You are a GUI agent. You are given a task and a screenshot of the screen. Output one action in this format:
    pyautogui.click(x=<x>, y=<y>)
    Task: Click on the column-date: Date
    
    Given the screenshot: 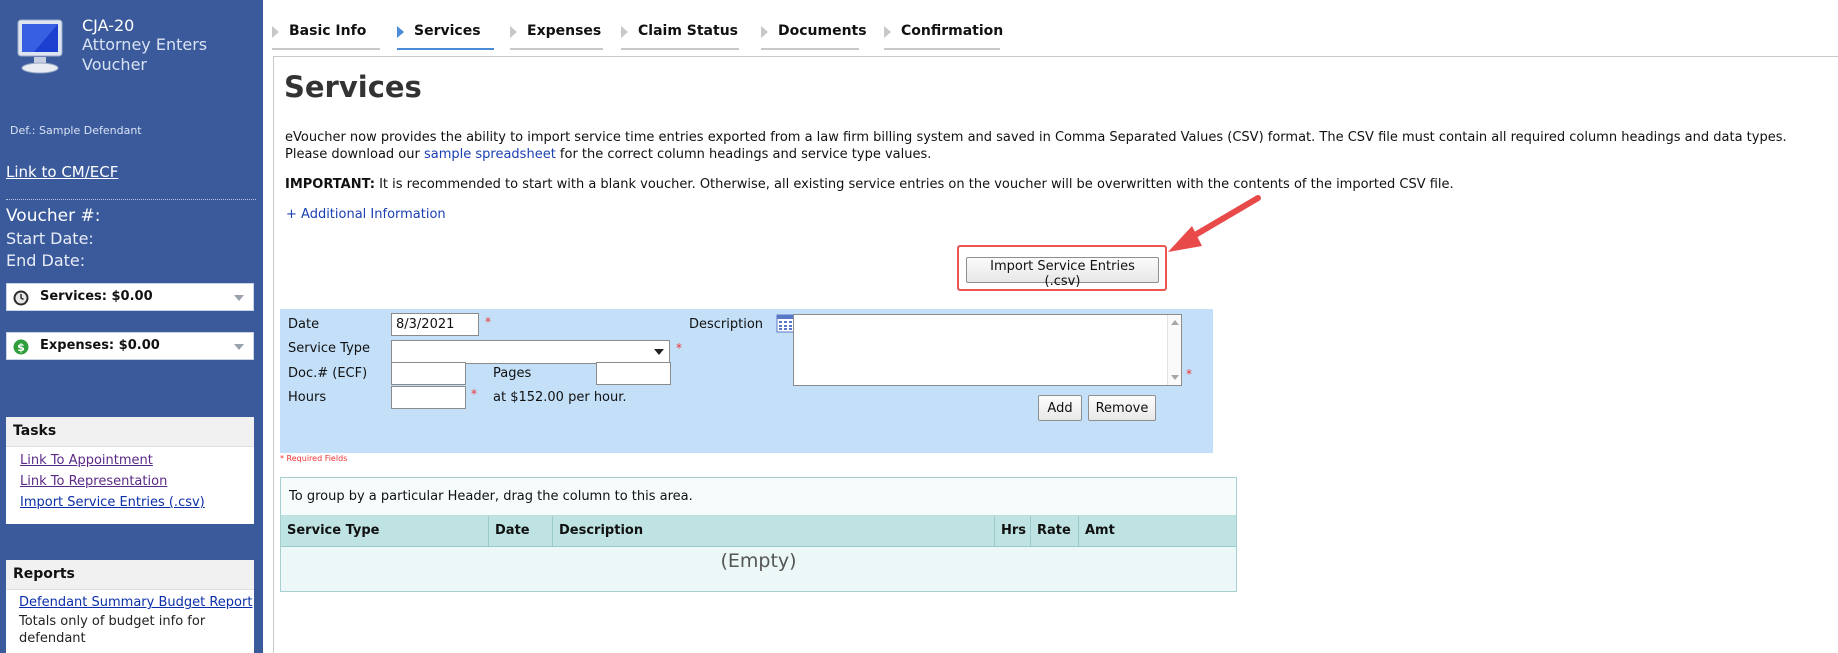 What is the action you would take?
    pyautogui.click(x=521, y=531)
    